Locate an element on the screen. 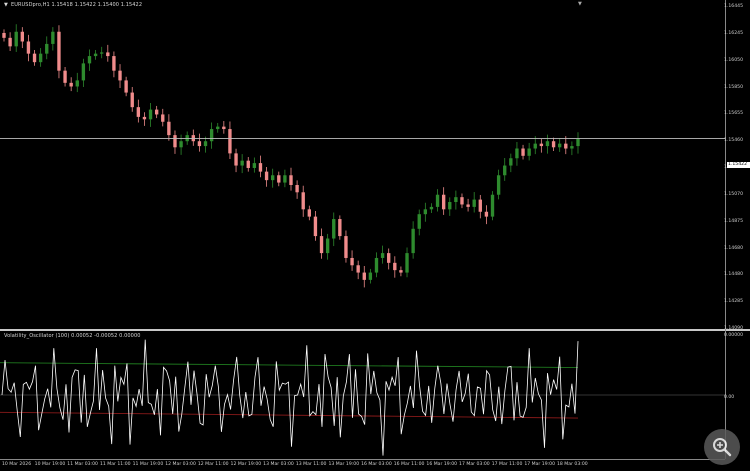 Image resolution: width=750 pixels, height=471 pixels. price-tick-label: 1.15655 is located at coordinates (733, 114).